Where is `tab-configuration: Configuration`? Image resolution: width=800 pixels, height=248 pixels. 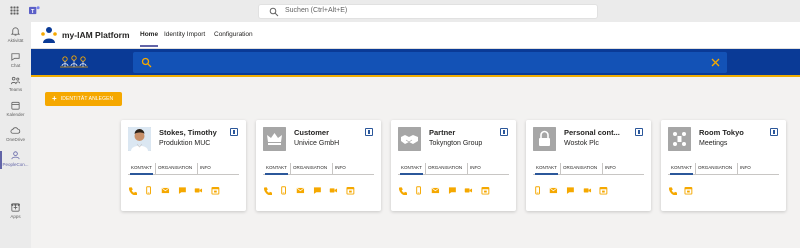
tab-configuration: Configuration is located at coordinates (233, 34).